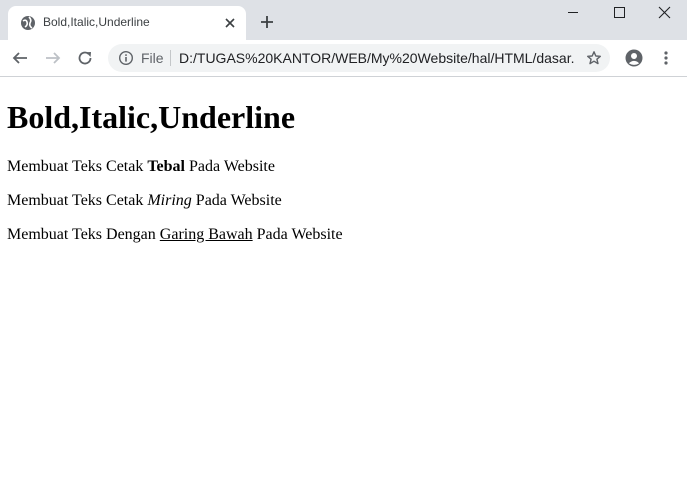  I want to click on back-arrow-icon, so click(20, 58).